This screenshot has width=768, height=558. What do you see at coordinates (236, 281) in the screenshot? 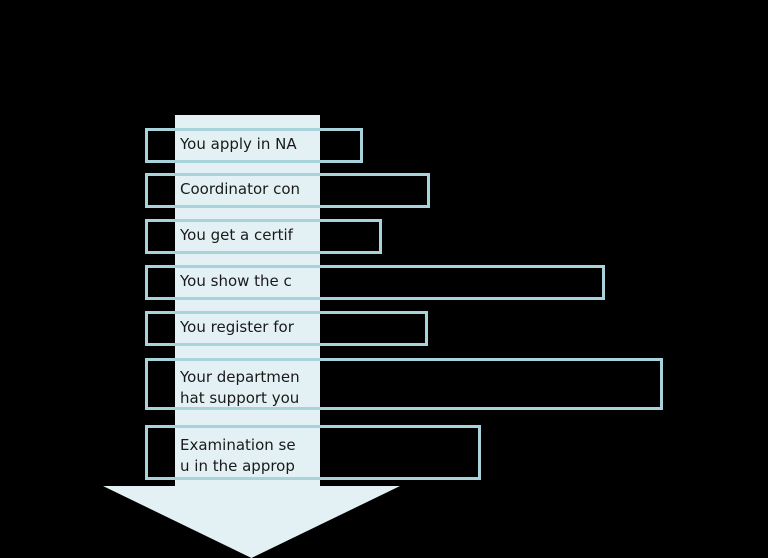
I see `step-label-4: You show the c` at bounding box center [236, 281].